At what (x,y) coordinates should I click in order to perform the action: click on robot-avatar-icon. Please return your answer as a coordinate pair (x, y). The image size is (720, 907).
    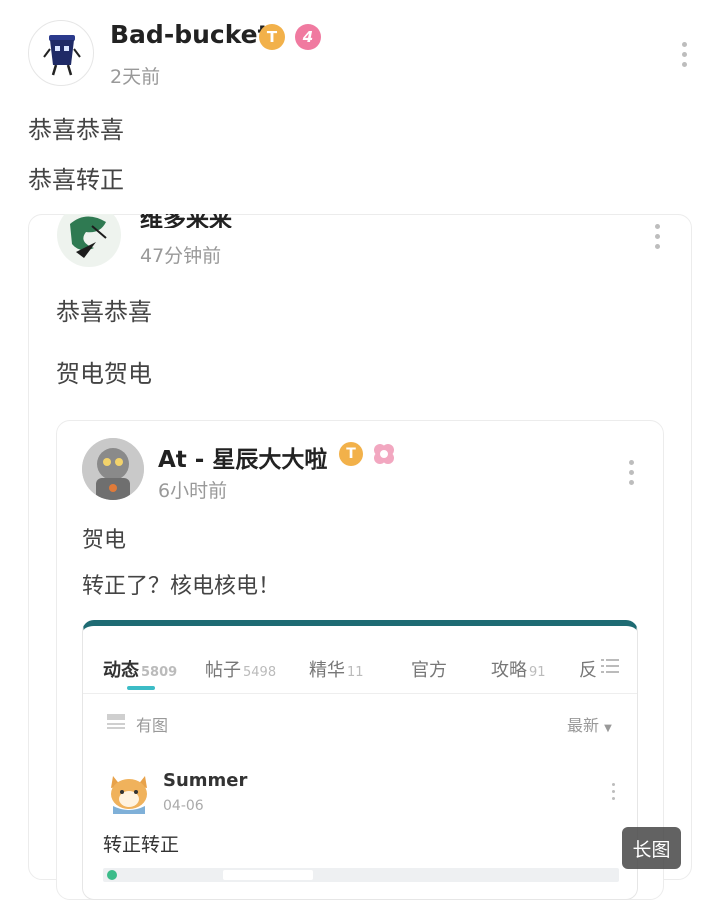
    Looking at the image, I should click on (113, 469).